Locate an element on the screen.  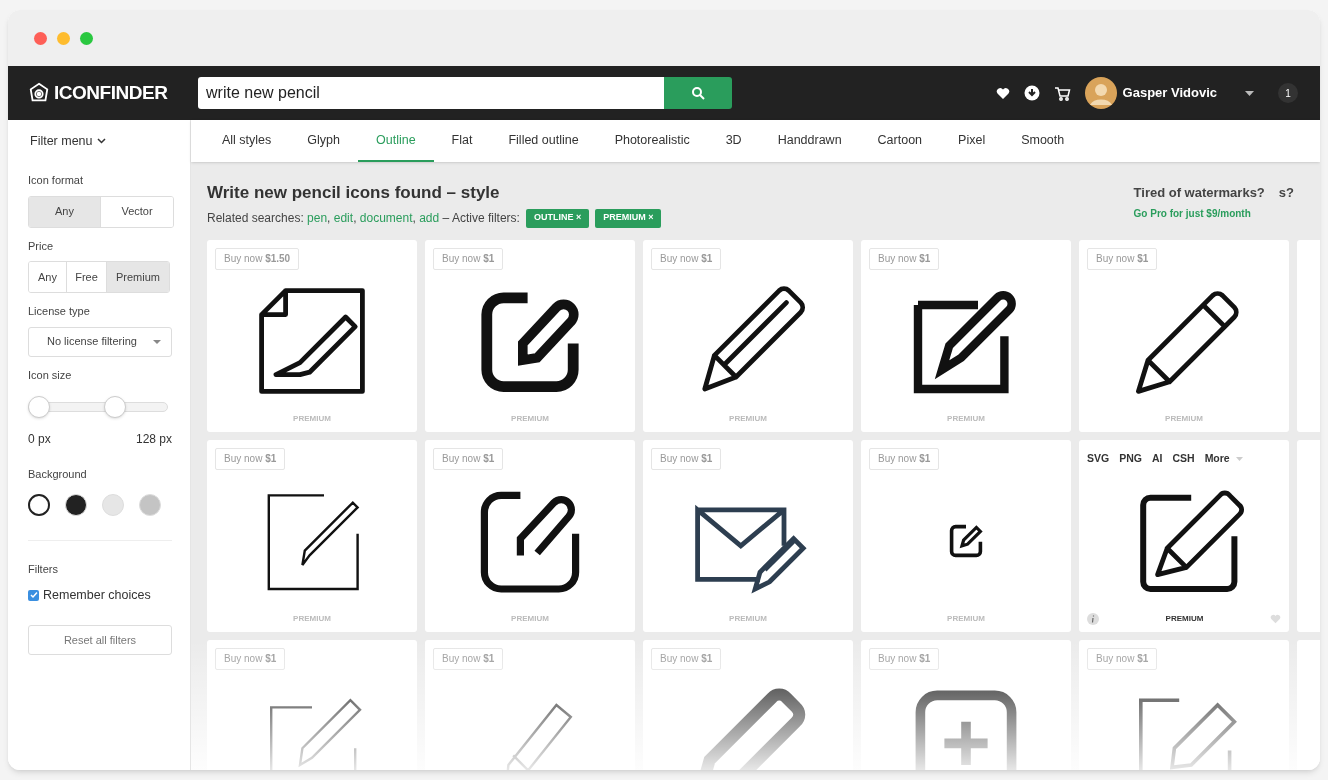
remember-label: Remember choices is located at coordinates (97, 595).